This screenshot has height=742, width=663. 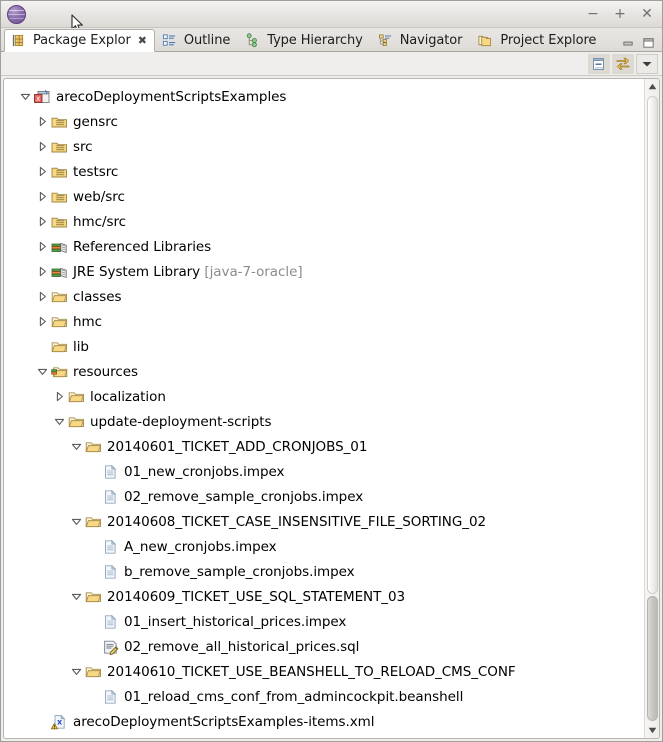 I want to click on tab-navigator: Navigator, so click(x=421, y=39).